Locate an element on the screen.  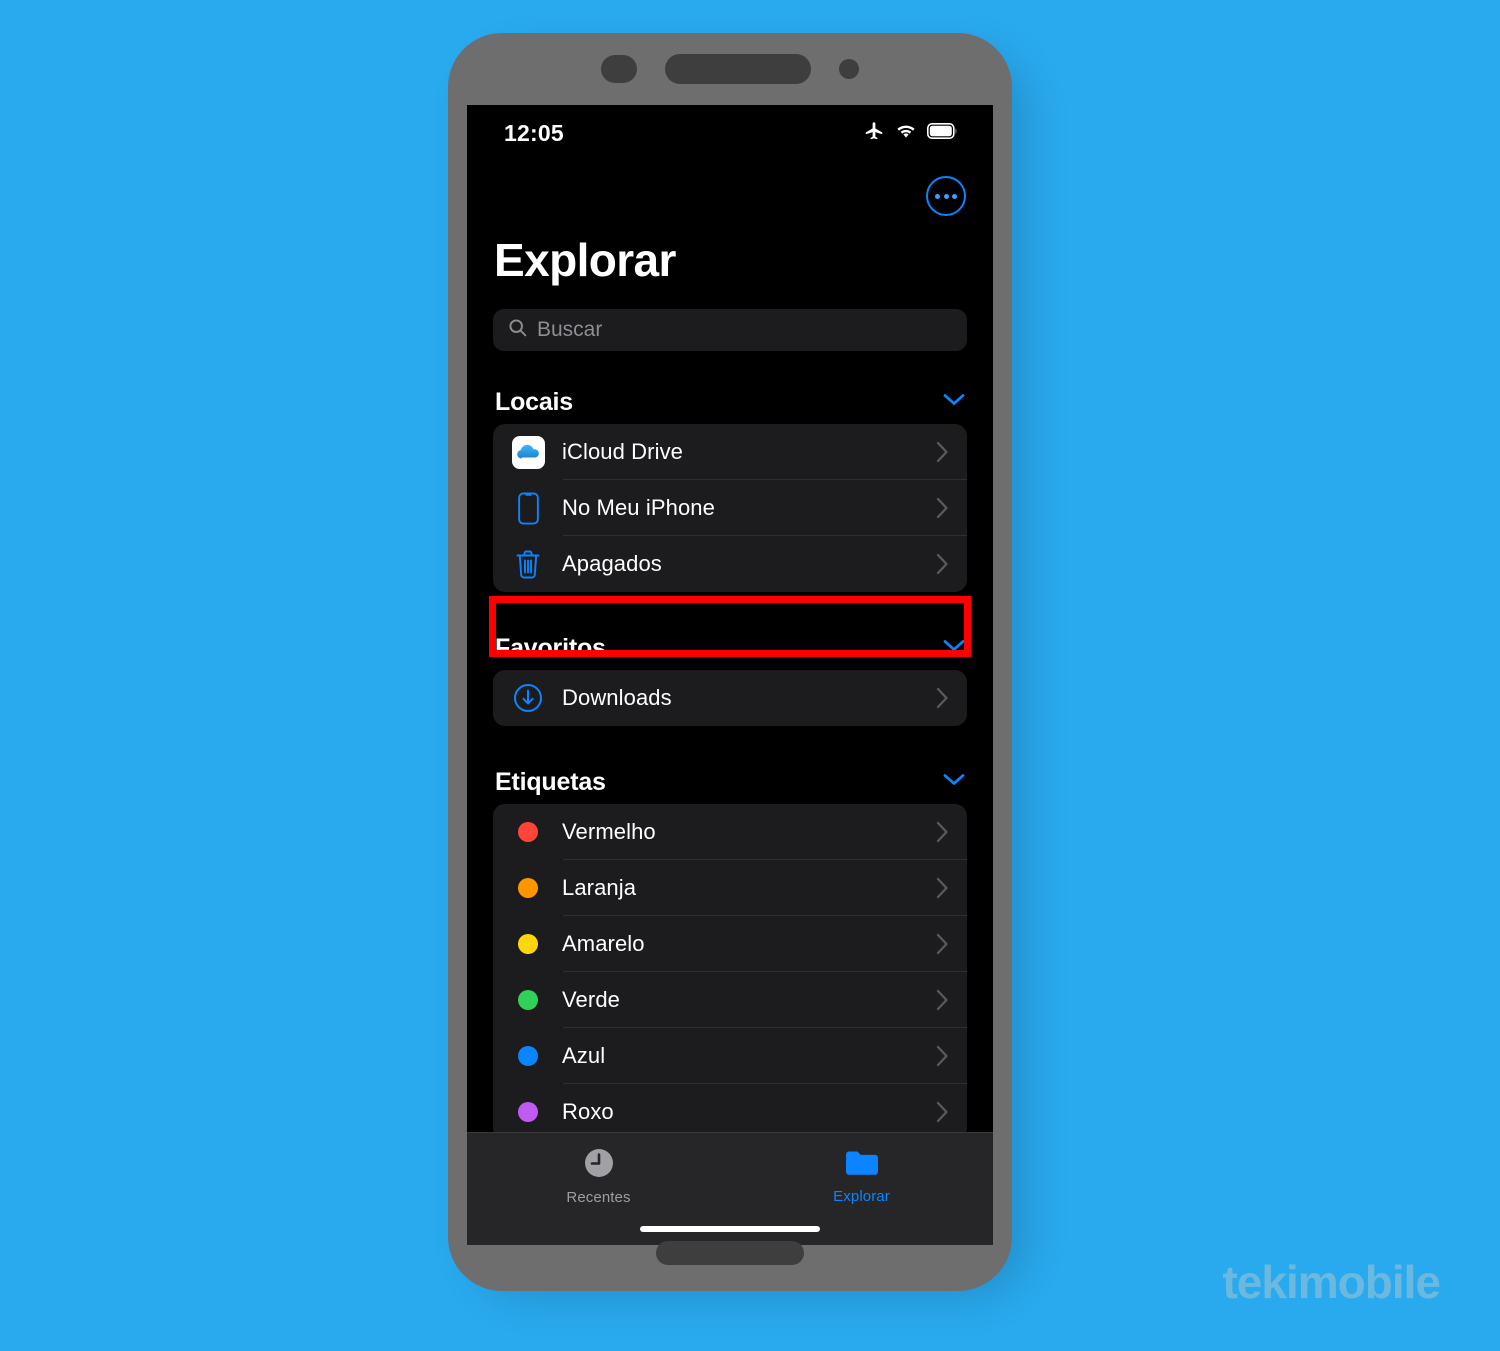
list-item-label: Verde is located at coordinates (591, 999).